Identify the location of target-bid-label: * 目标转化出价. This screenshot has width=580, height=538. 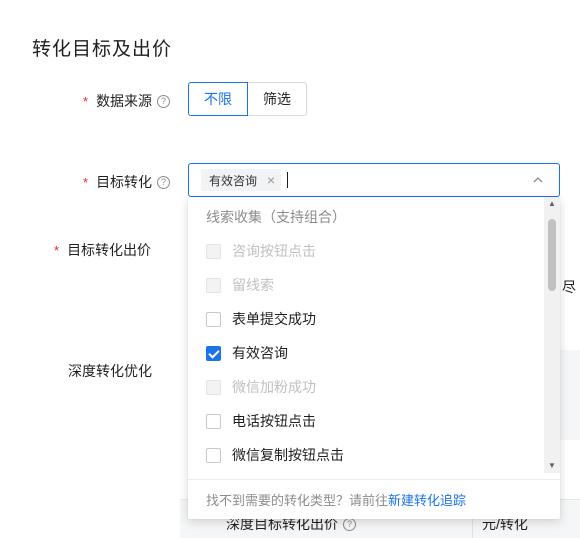
(102, 250).